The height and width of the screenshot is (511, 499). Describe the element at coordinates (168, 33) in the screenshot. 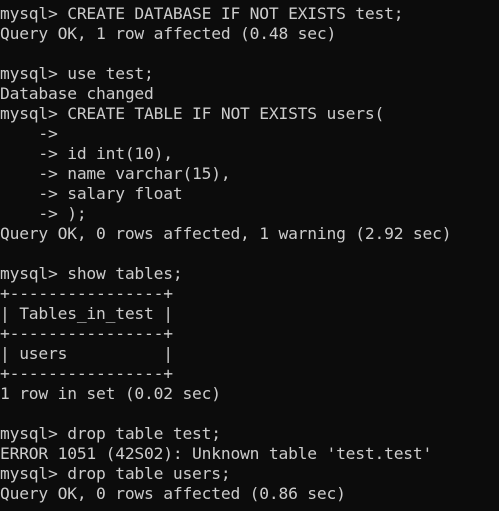

I see `result-line: Query OK, 1 row affected (0.48 sec)` at that location.